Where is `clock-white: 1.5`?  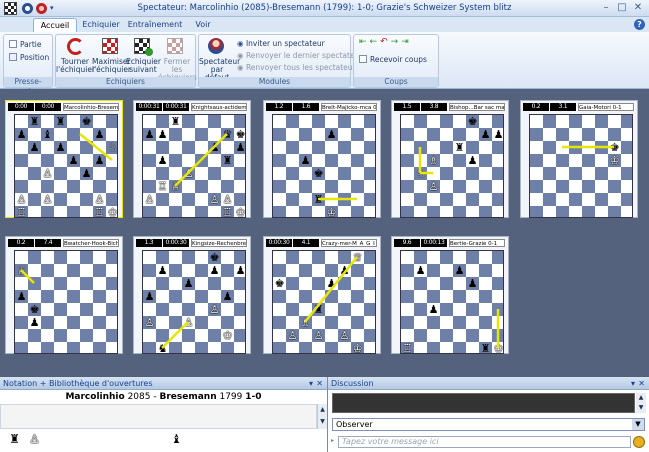 clock-white: 1.5 is located at coordinates (407, 107).